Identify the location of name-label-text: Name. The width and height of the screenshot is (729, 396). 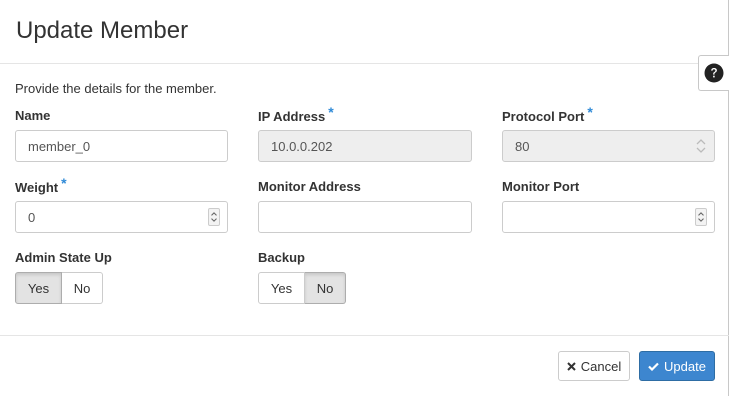
(33, 115).